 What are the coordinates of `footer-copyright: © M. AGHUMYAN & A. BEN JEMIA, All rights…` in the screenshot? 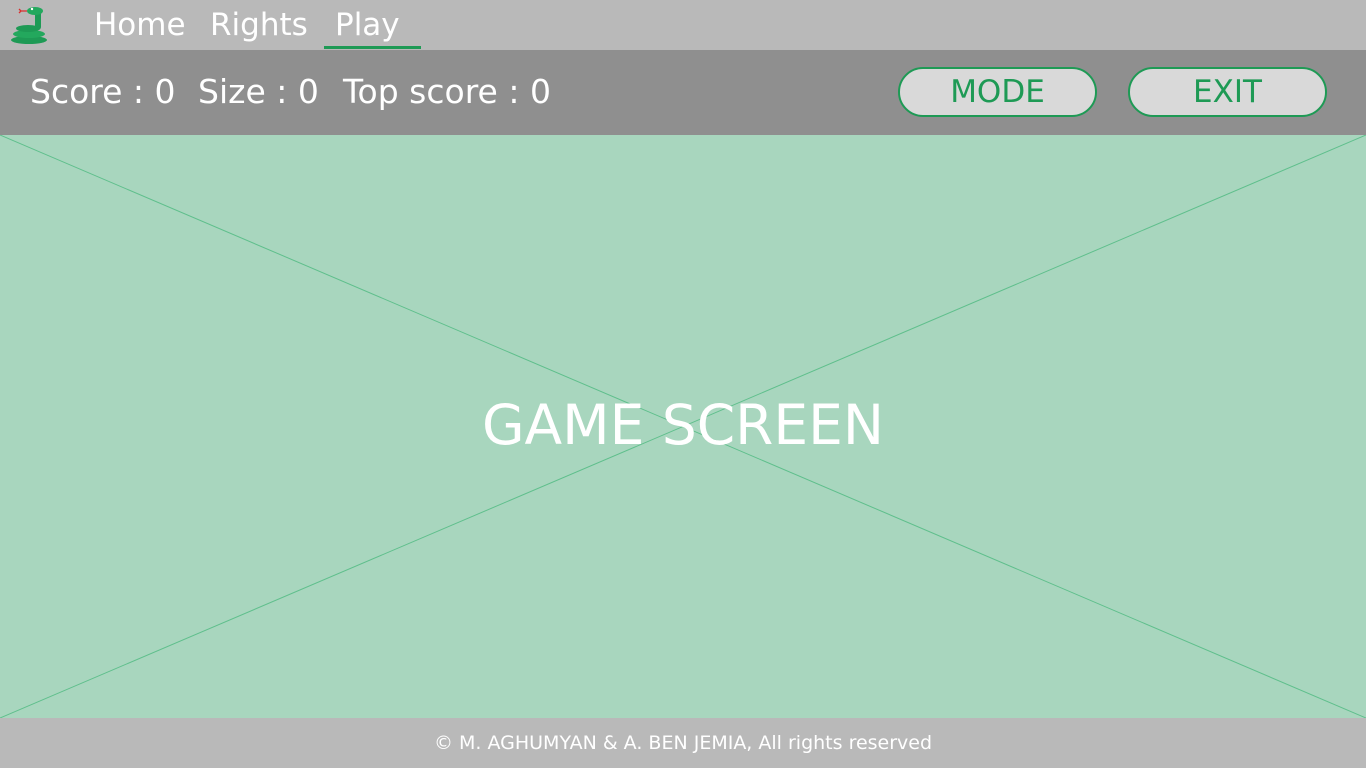 It's located at (683, 743).